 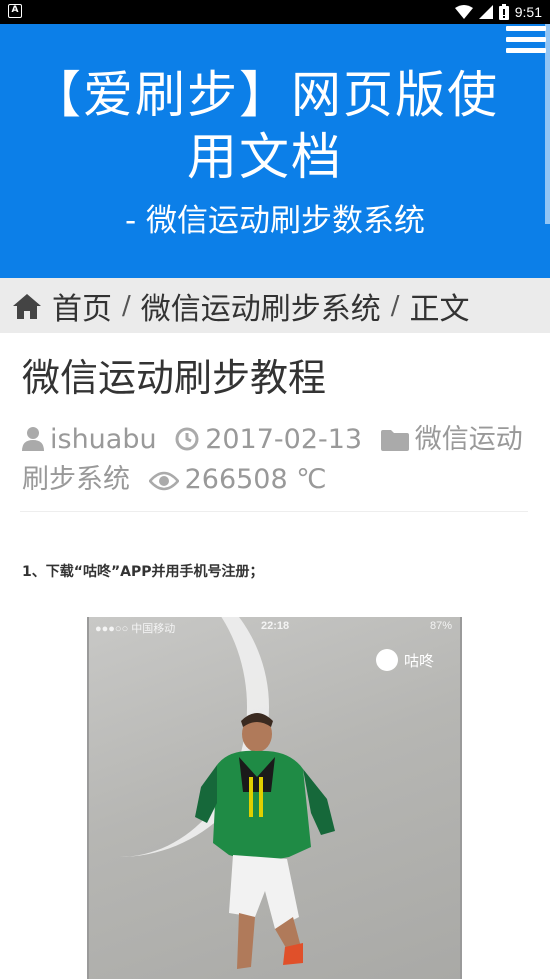 What do you see at coordinates (274, 511) in the screenshot?
I see `meta-divider` at bounding box center [274, 511].